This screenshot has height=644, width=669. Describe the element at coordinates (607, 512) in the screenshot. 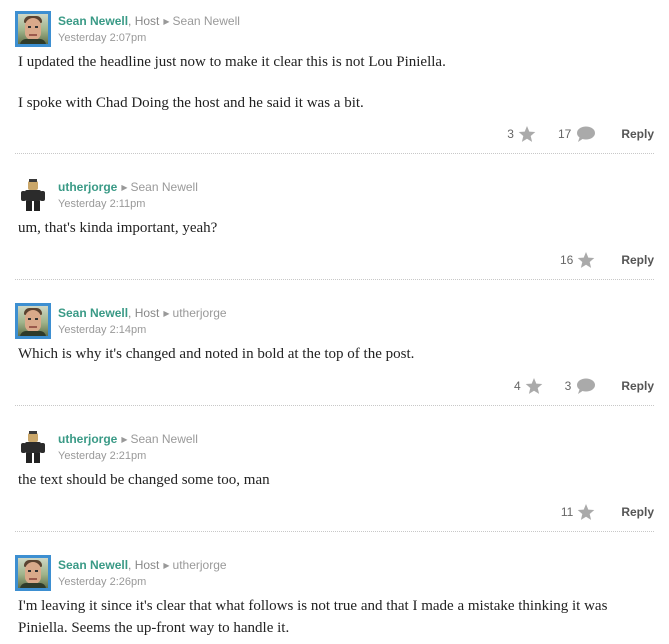

I see `comment-actions: 11 Reply` at that location.